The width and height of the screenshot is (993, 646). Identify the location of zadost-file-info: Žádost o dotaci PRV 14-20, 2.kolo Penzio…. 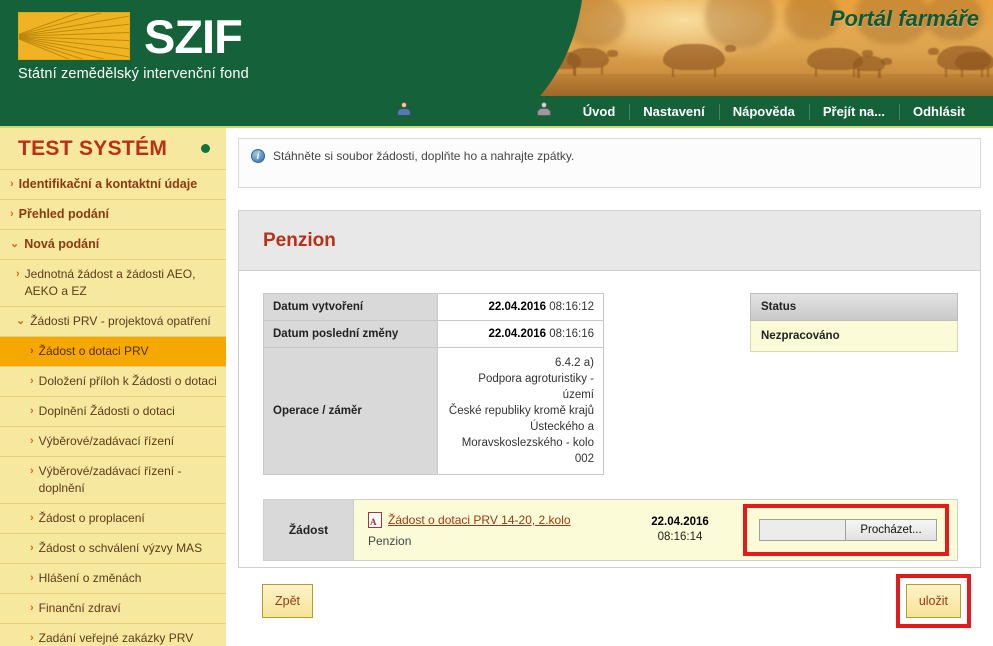
(487, 530).